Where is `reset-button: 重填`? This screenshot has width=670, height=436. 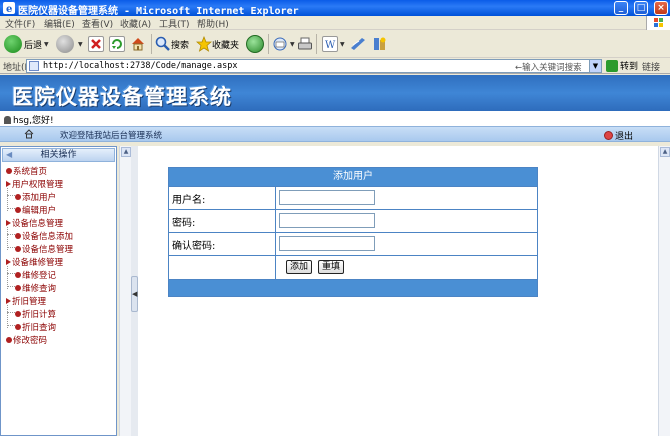 reset-button: 重填 is located at coordinates (331, 267).